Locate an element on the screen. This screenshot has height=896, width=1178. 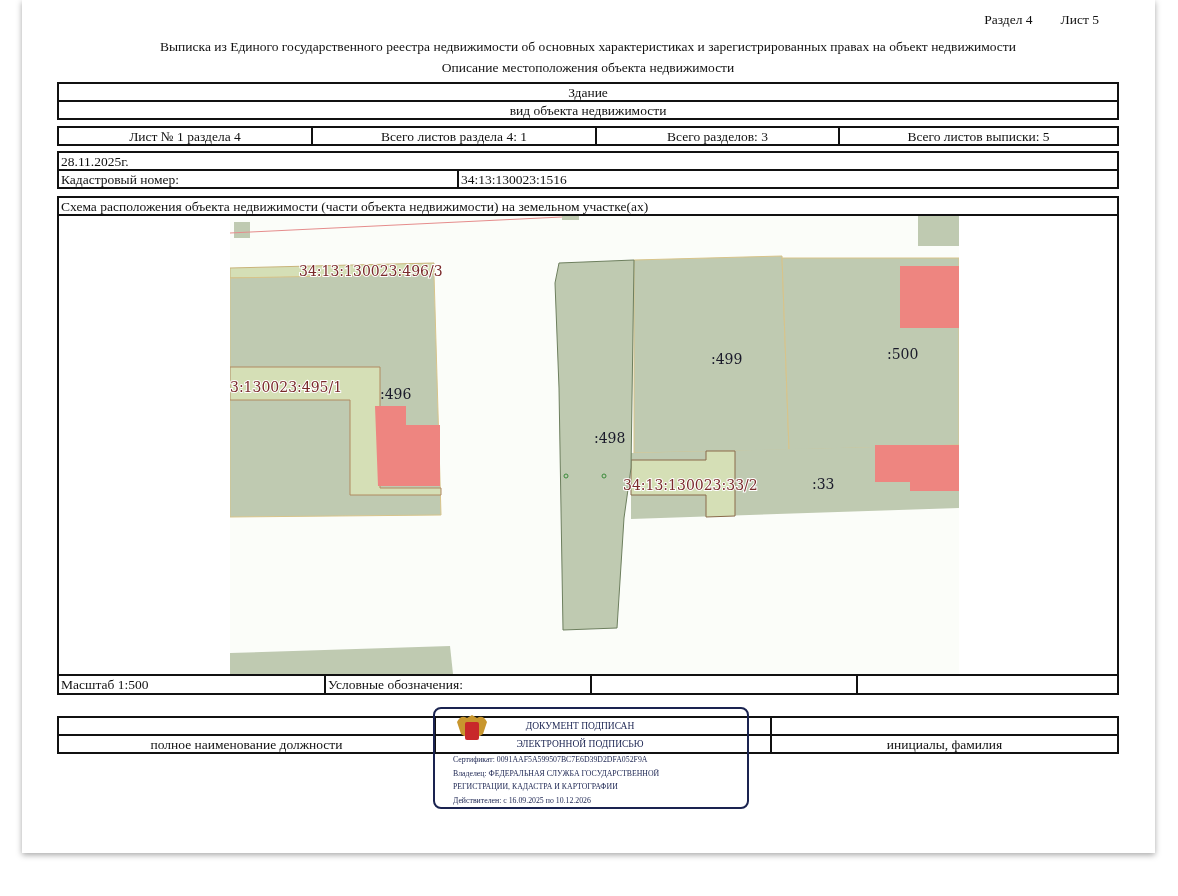
sheet-info-cell-text: Лист № 1 раздела 4 is located at coordinates (185, 136).